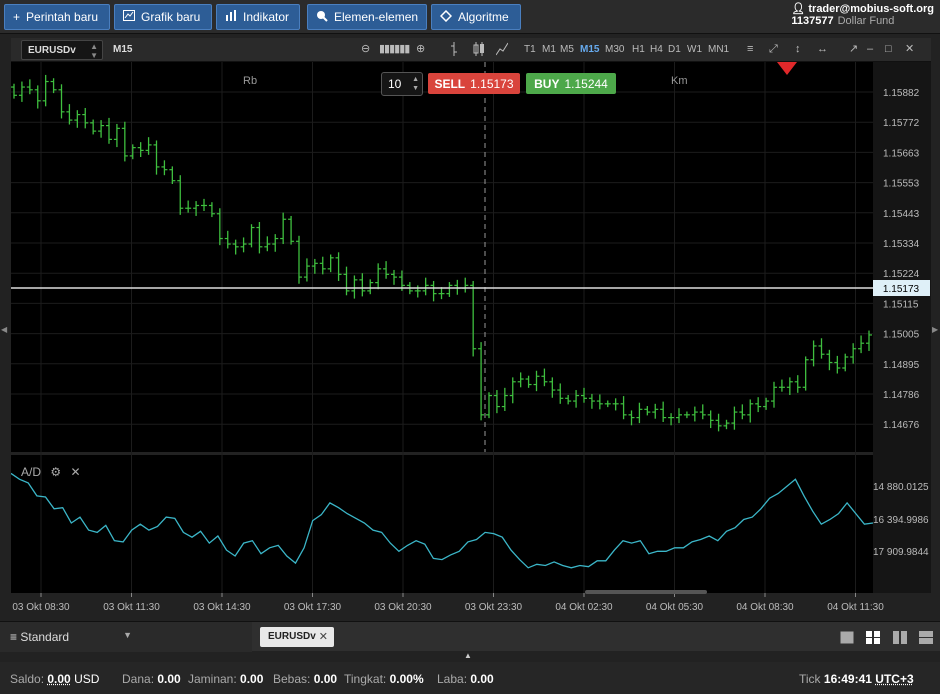 This screenshot has width=940, height=694. I want to click on new-chart-button: Grafik baru, so click(163, 17).